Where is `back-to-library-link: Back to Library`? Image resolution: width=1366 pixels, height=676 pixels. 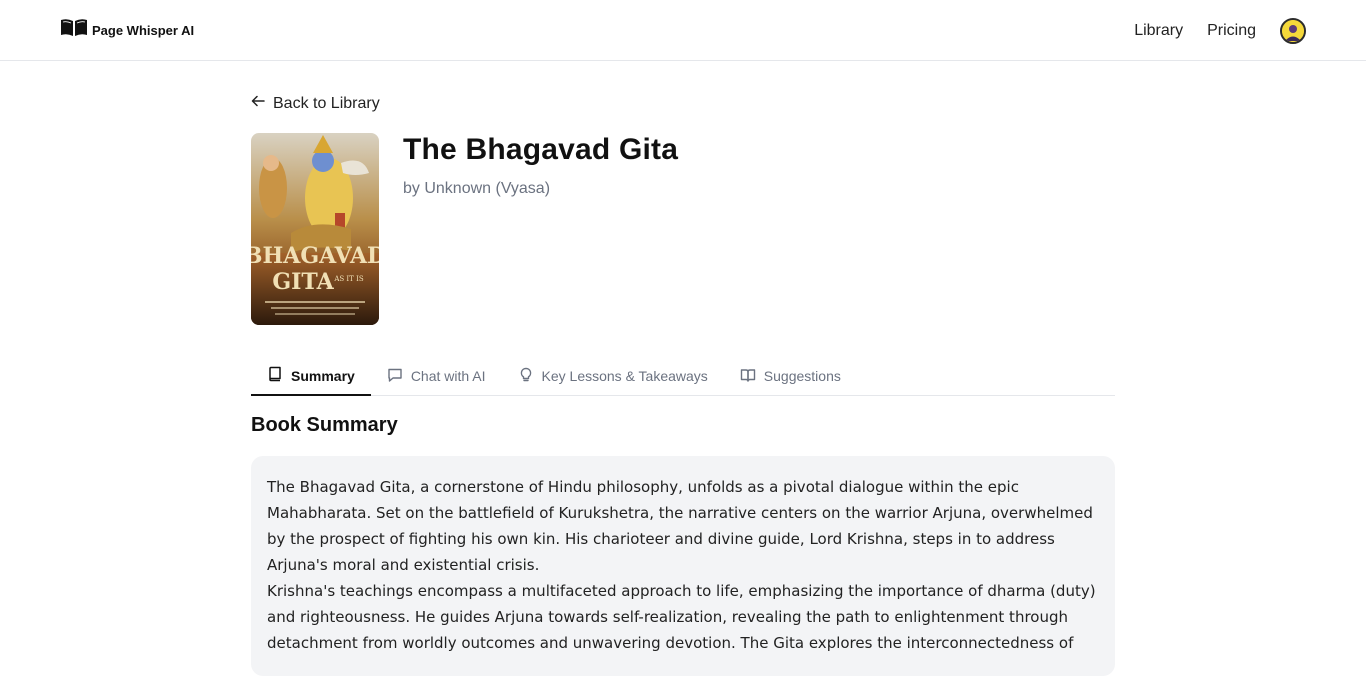 back-to-library-link: Back to Library is located at coordinates (315, 103).